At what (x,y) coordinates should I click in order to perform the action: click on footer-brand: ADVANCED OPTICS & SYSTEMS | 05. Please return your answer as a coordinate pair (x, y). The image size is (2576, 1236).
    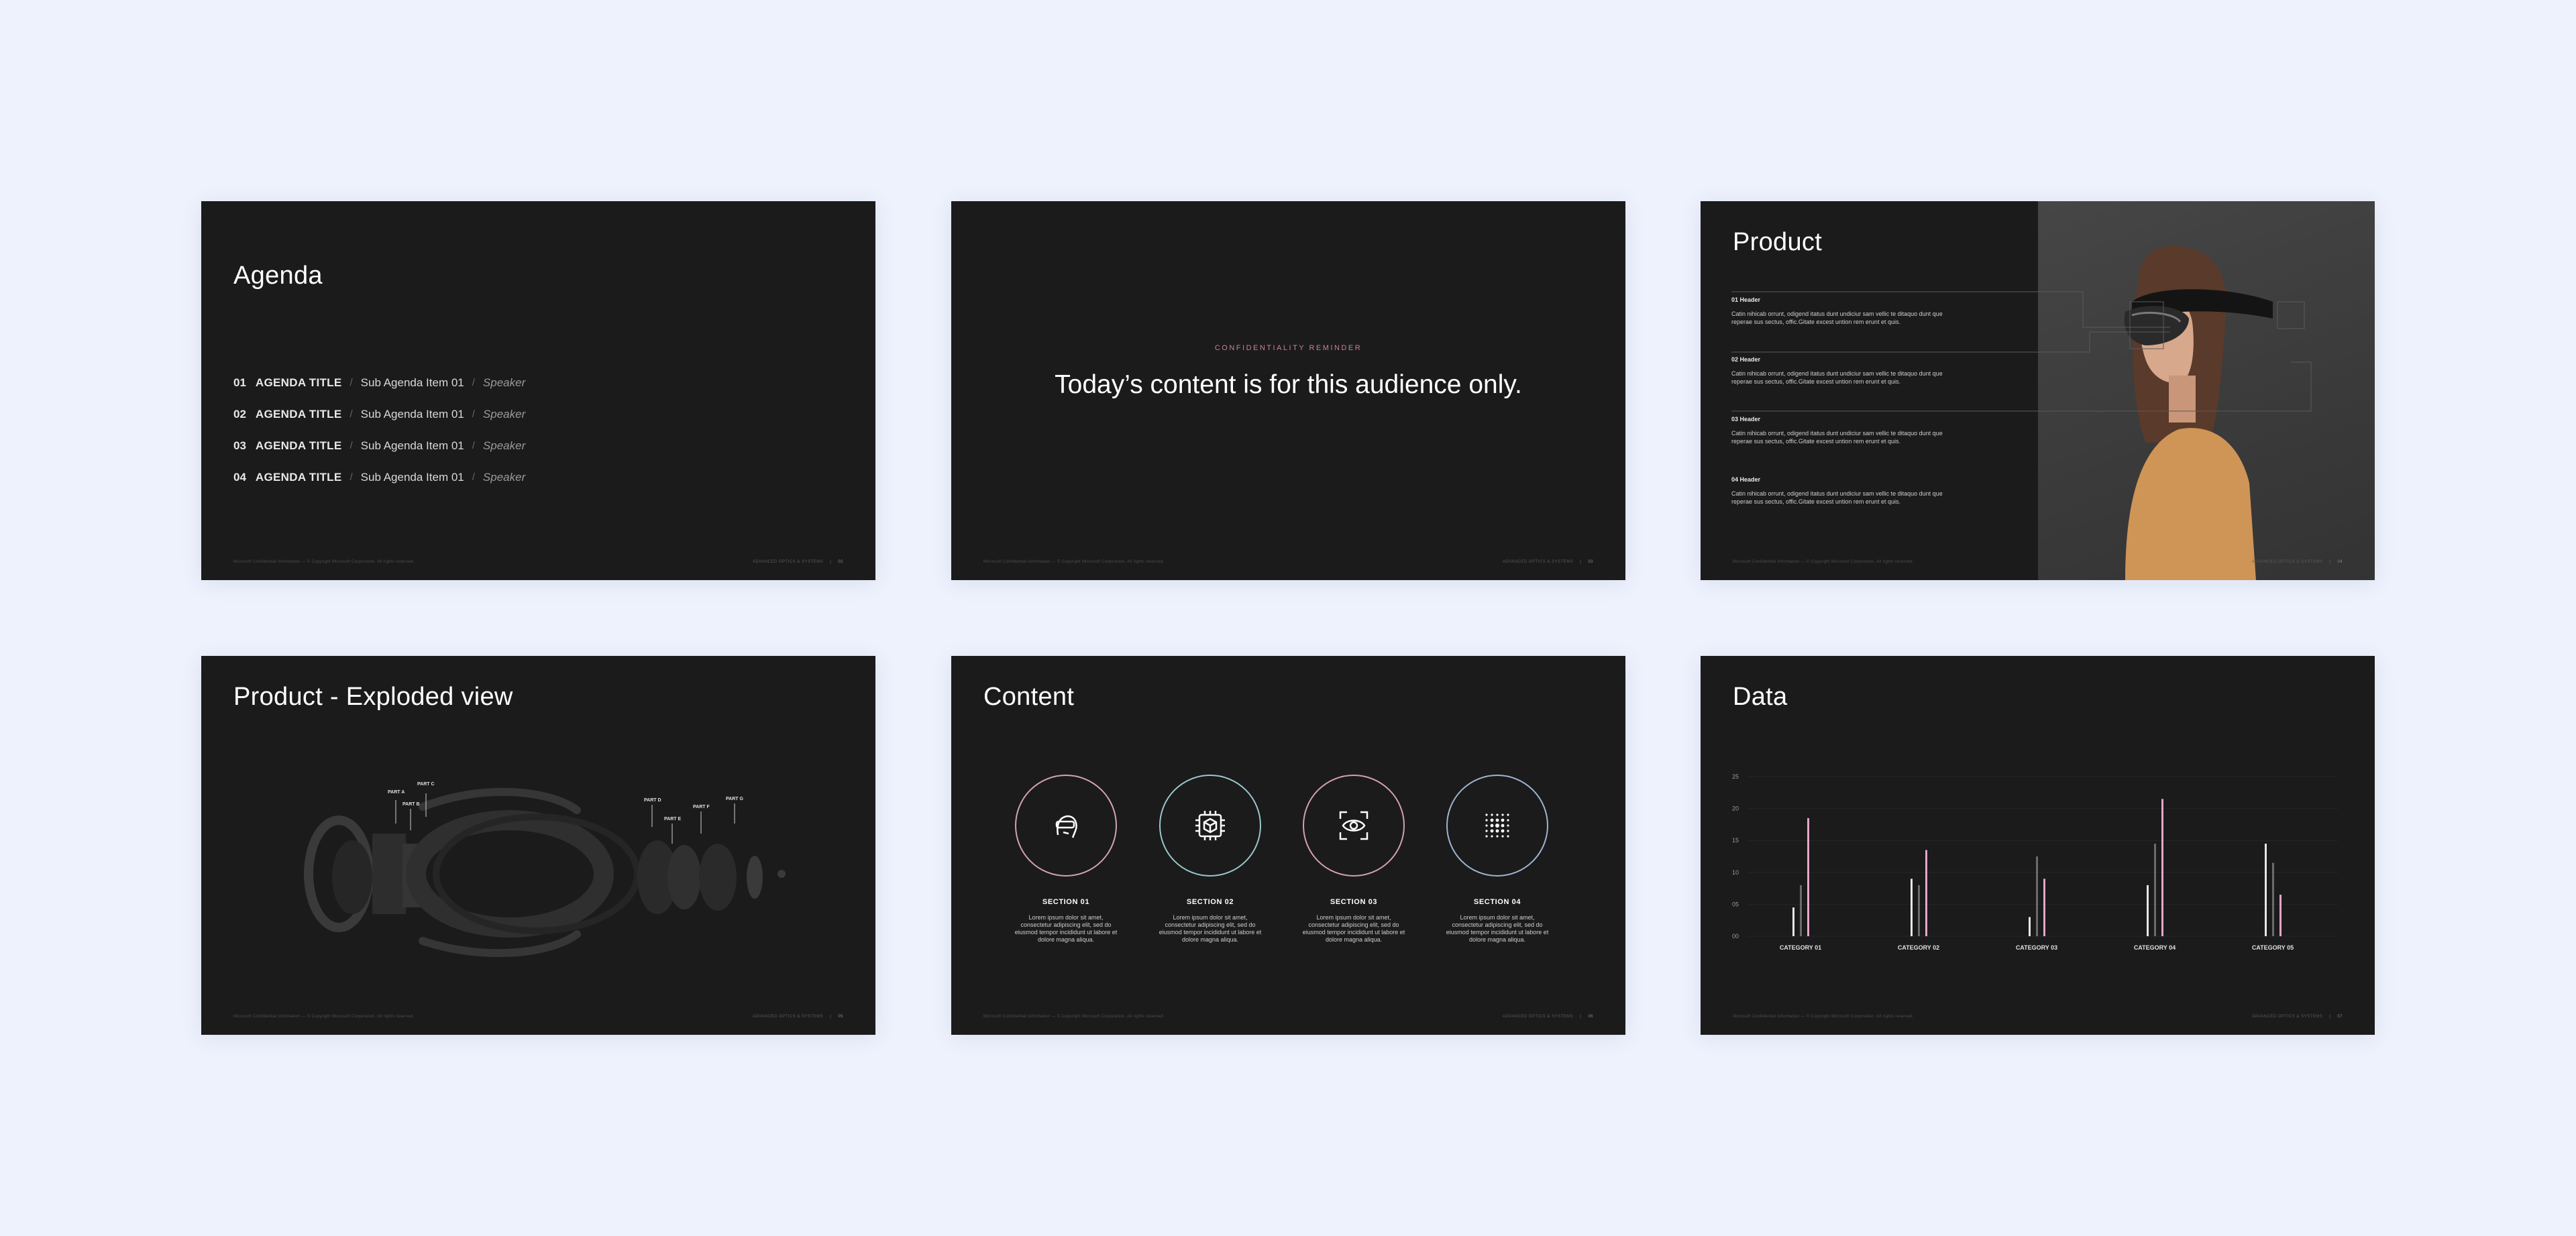
    Looking at the image, I should click on (798, 1017).